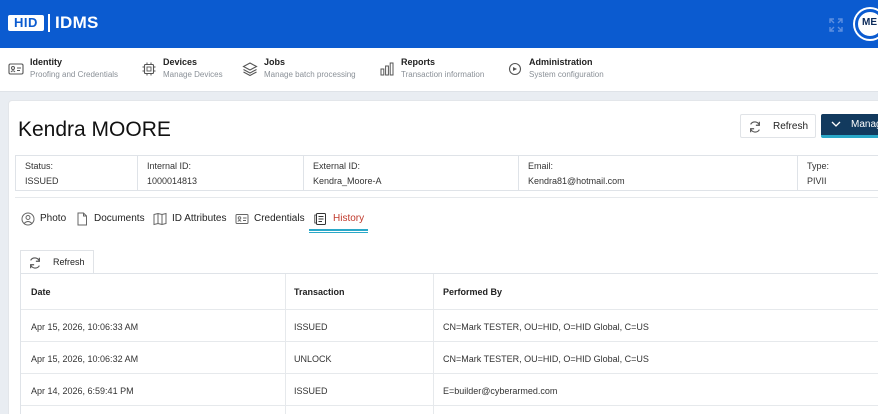 This screenshot has height=414, width=878. I want to click on app-title: IDMS, so click(77, 22).